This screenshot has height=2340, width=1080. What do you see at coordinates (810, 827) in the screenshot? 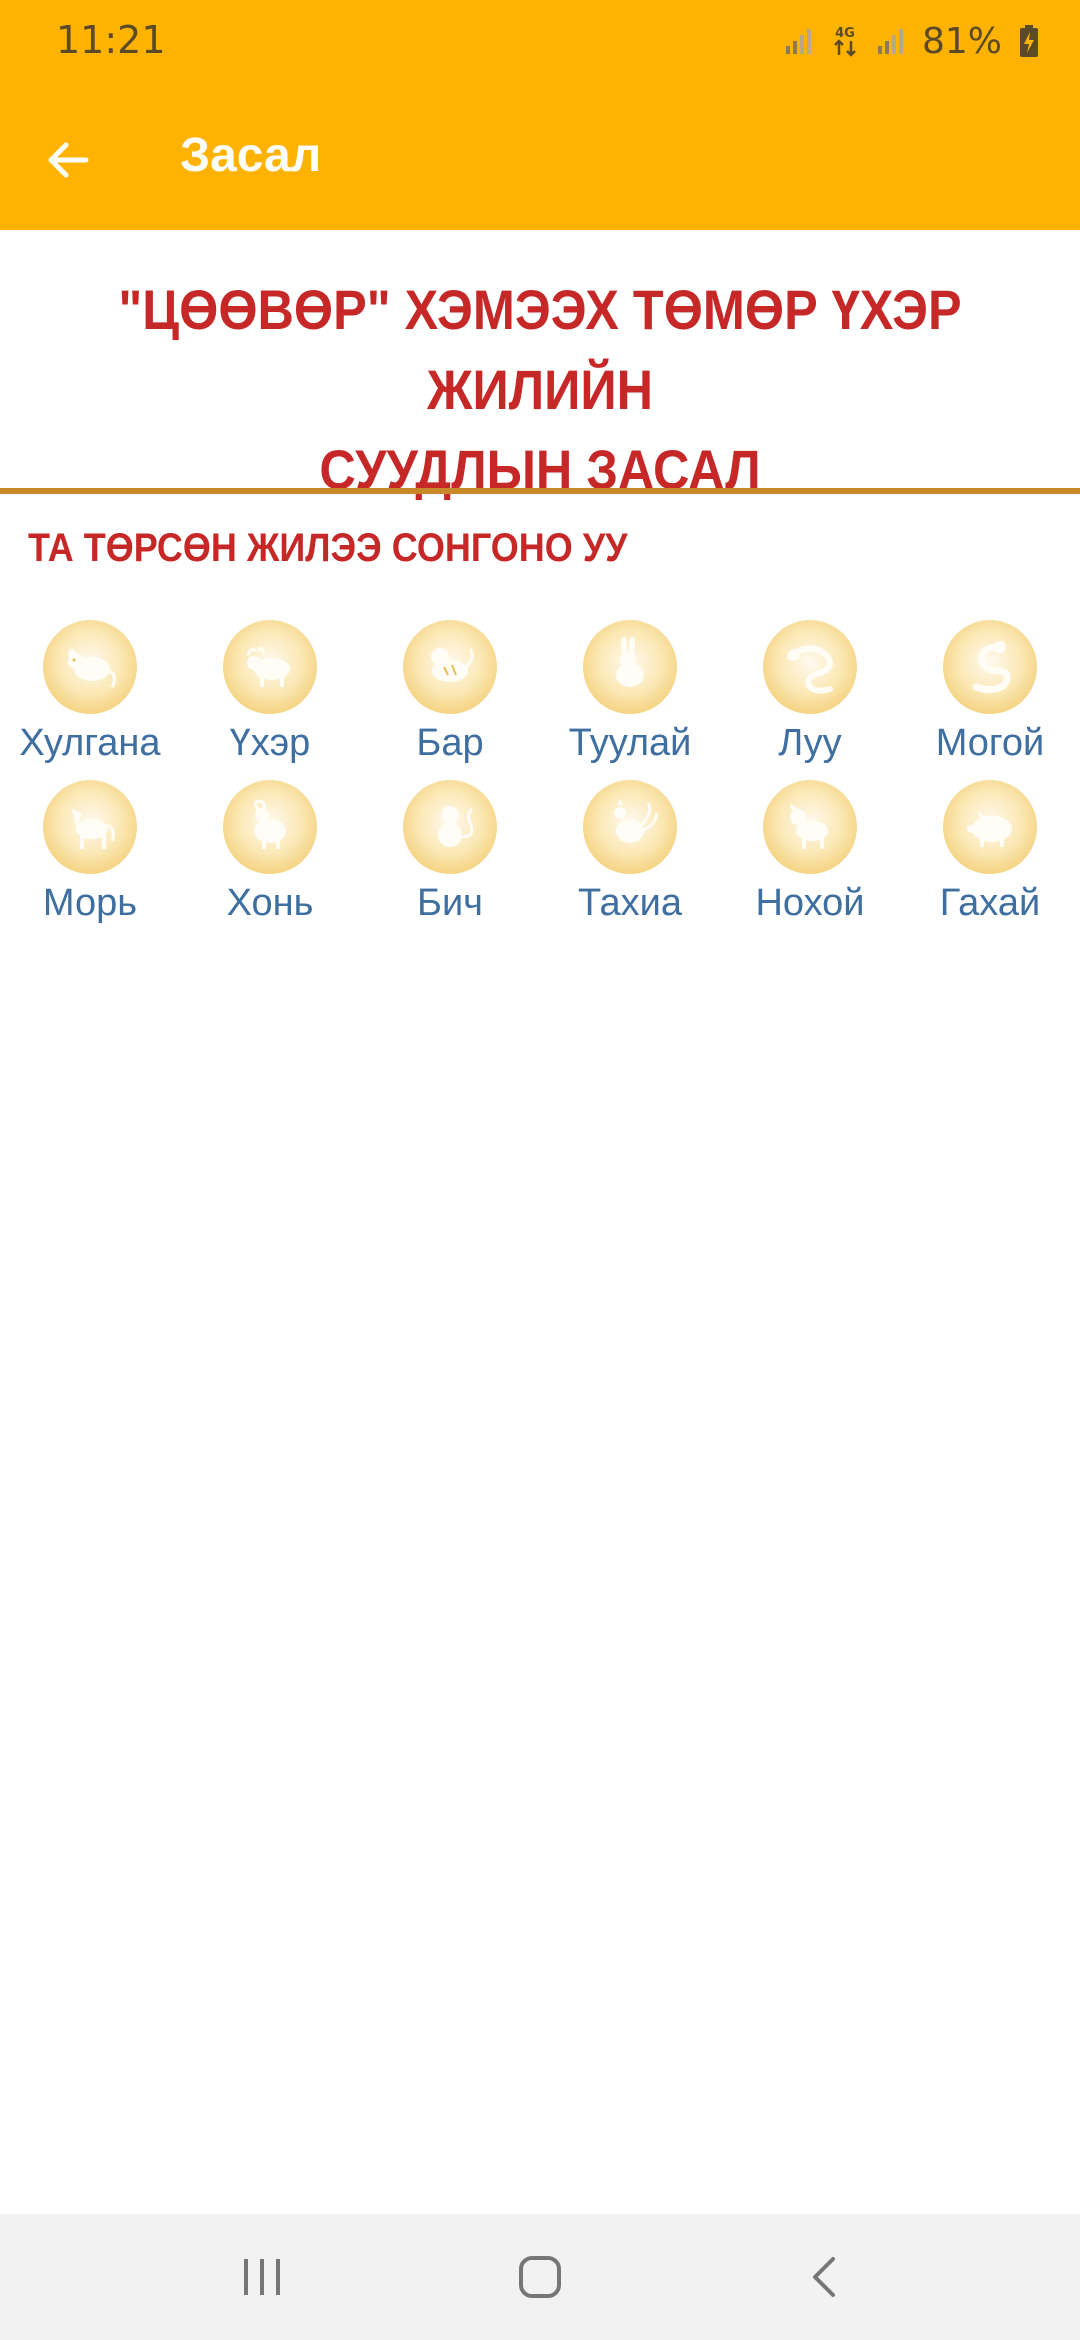
I see `dog-icon` at bounding box center [810, 827].